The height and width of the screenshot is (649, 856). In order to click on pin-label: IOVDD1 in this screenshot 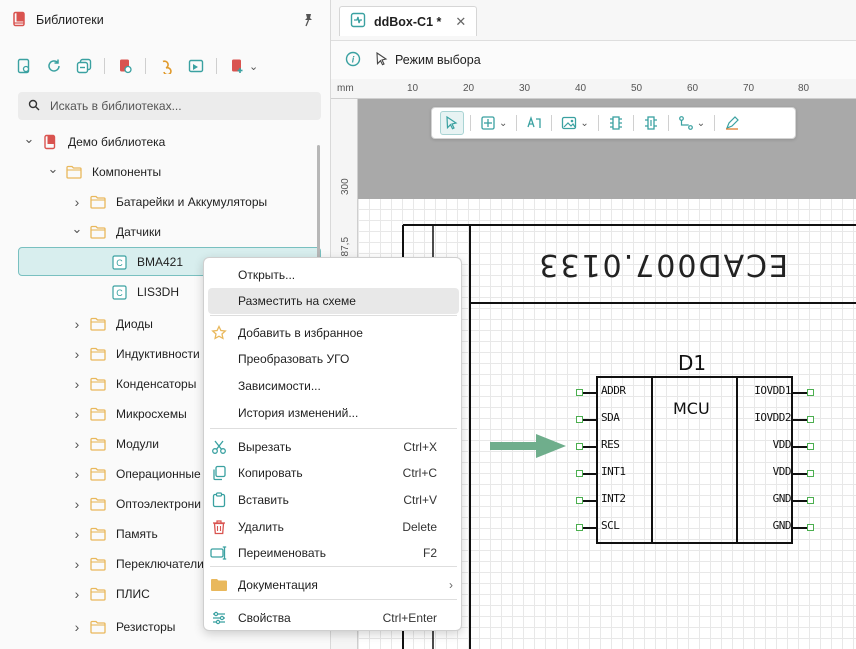, I will do `click(772, 390)`.